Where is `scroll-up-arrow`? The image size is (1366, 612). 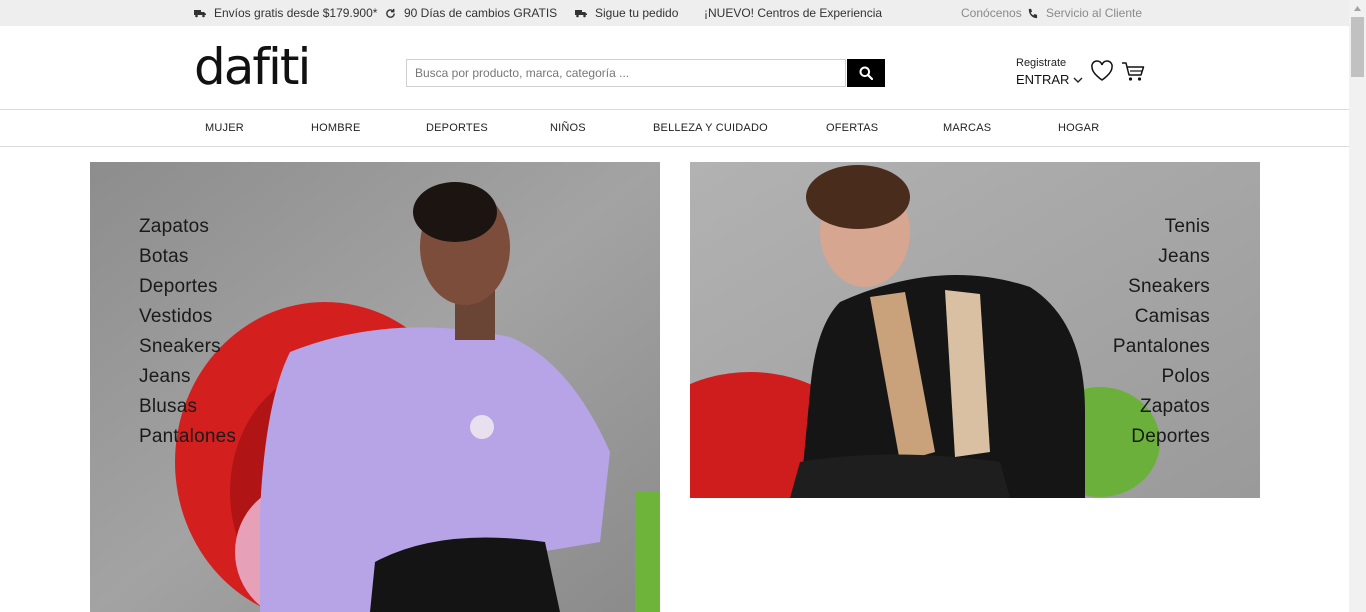 scroll-up-arrow is located at coordinates (1357, 8).